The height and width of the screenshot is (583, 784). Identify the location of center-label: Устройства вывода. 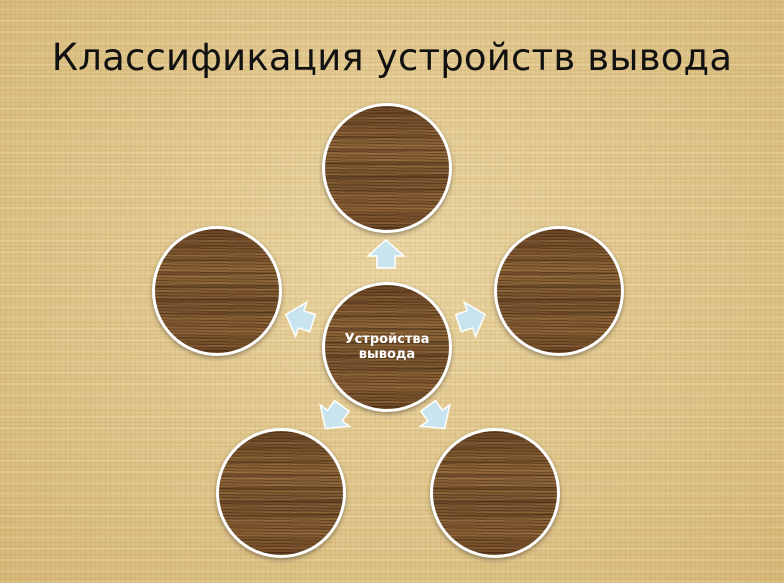
(387, 347).